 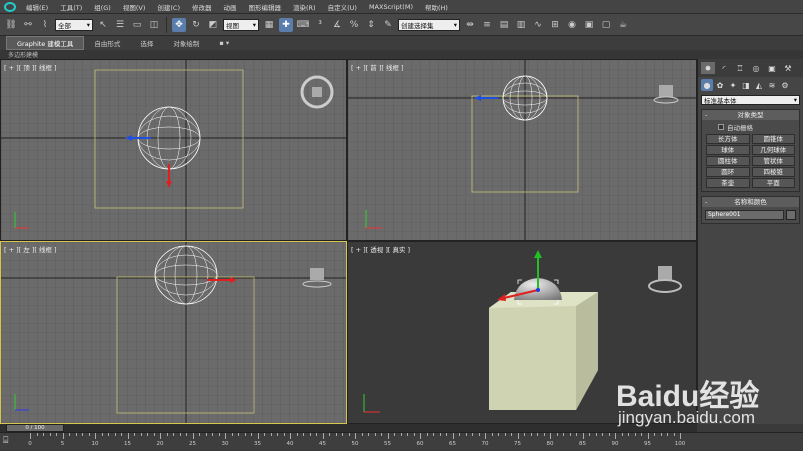 I want to click on viewport-perspective-label: [ + ][ 透视 ][ 真实 ], so click(x=380, y=249).